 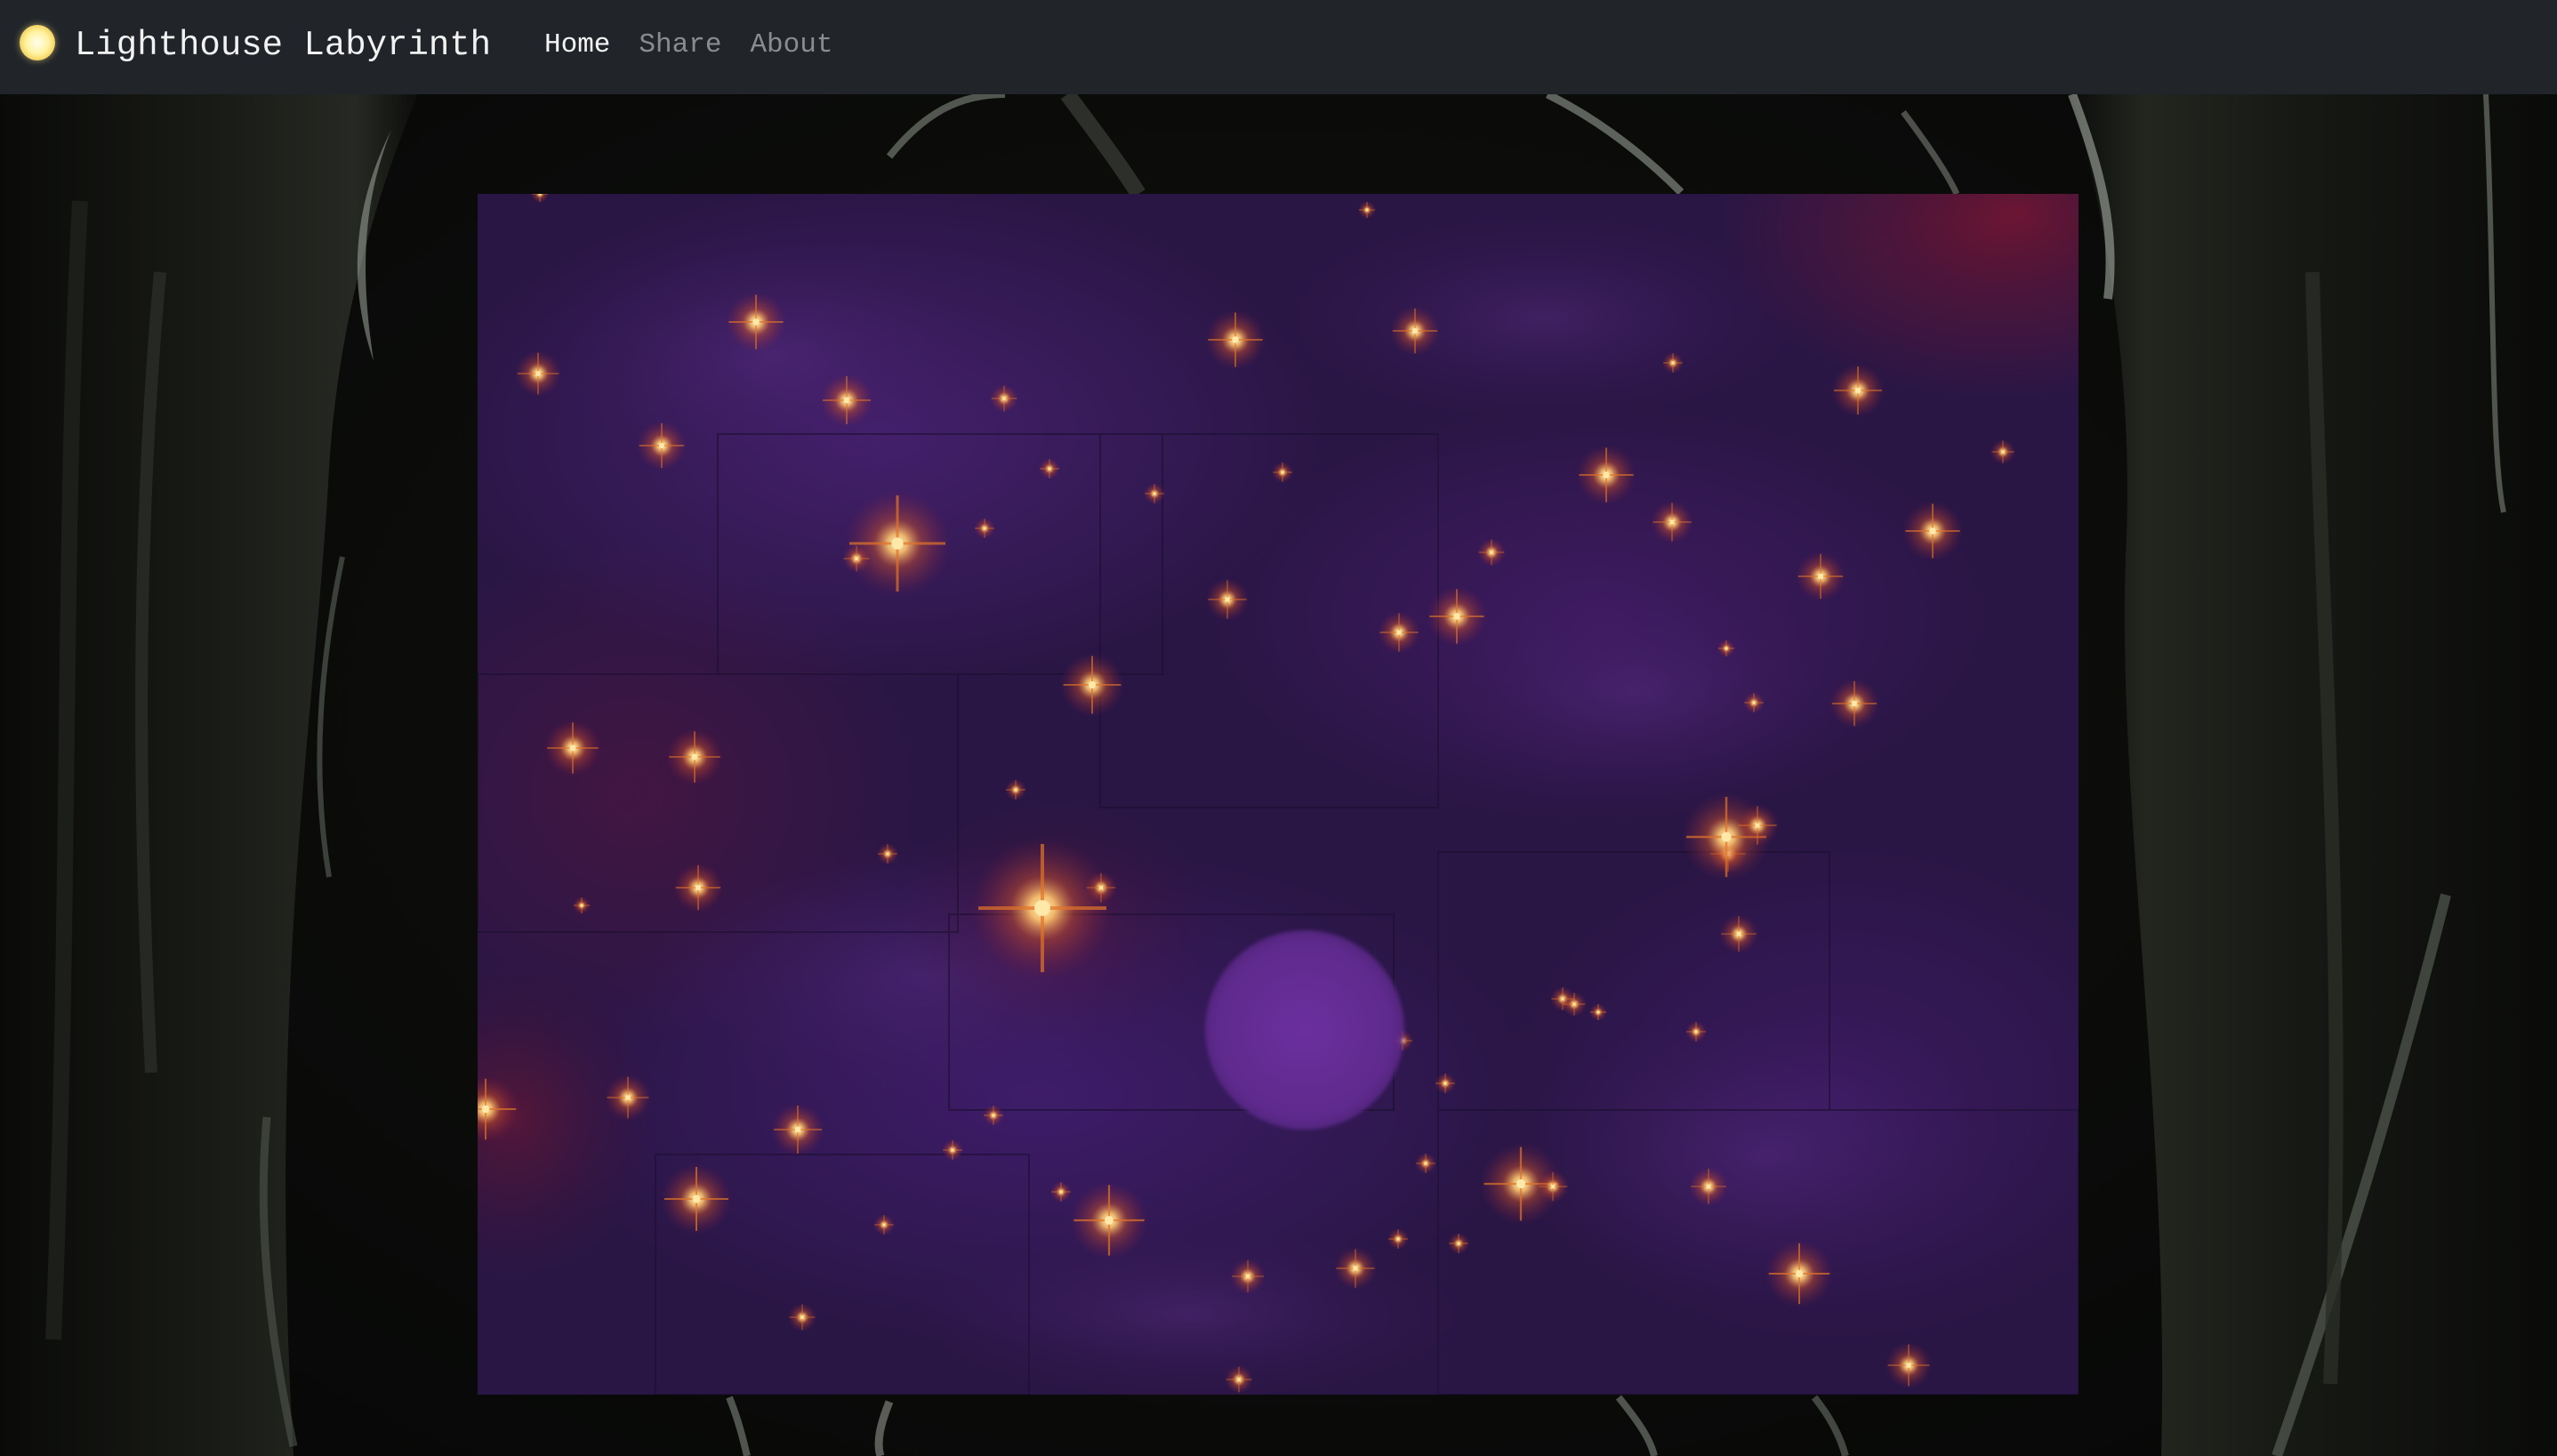 What do you see at coordinates (680, 45) in the screenshot?
I see `nav-link-share: Share` at bounding box center [680, 45].